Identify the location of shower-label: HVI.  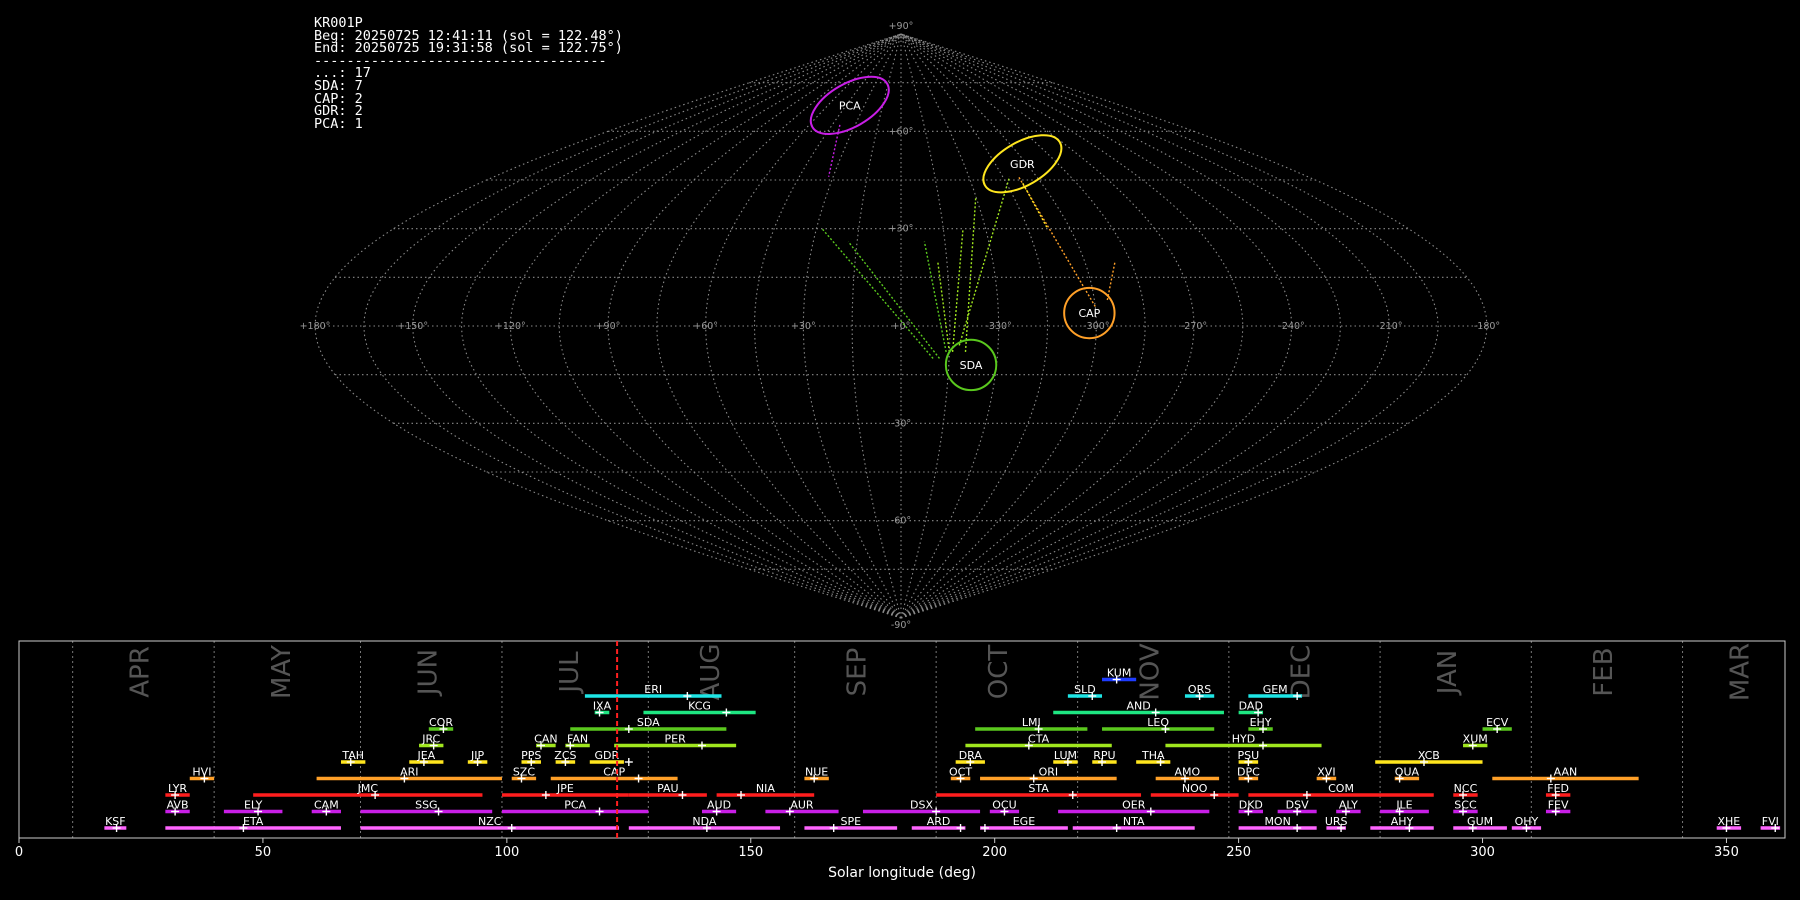
(201, 772).